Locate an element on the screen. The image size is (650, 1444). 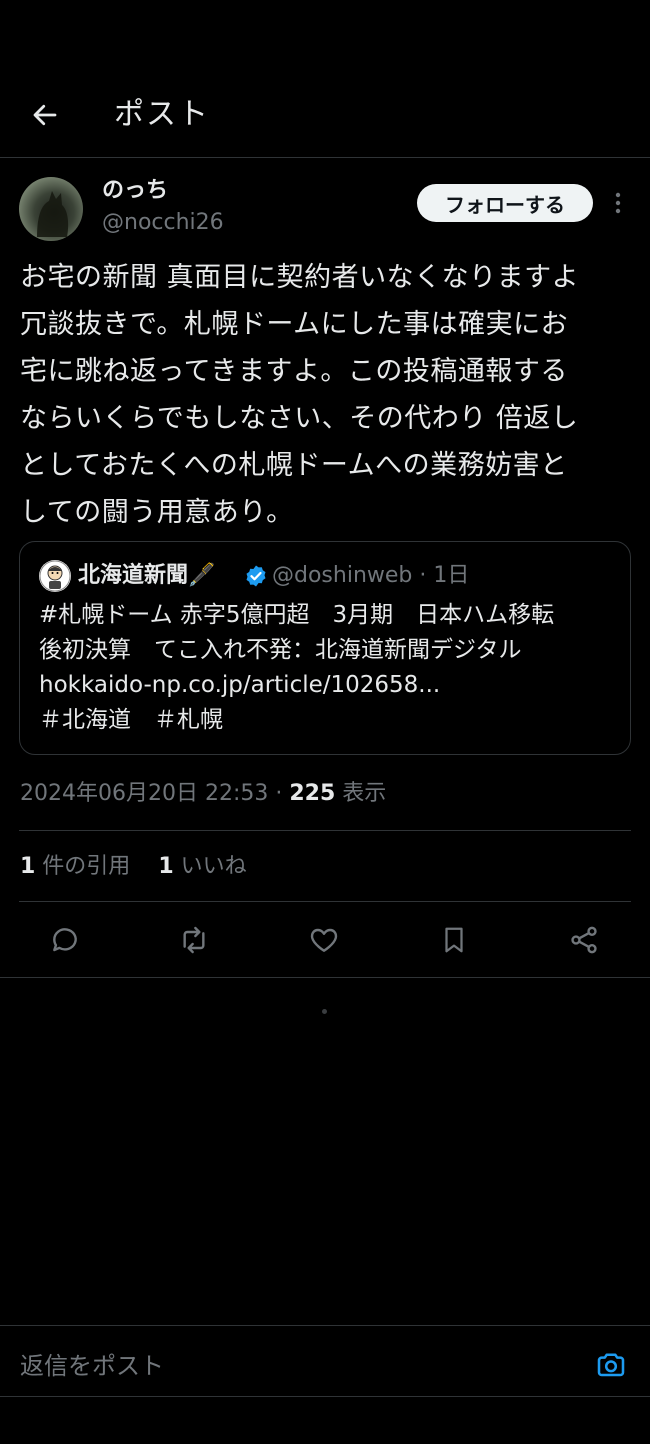
likes-label: いいね is located at coordinates (210, 866).